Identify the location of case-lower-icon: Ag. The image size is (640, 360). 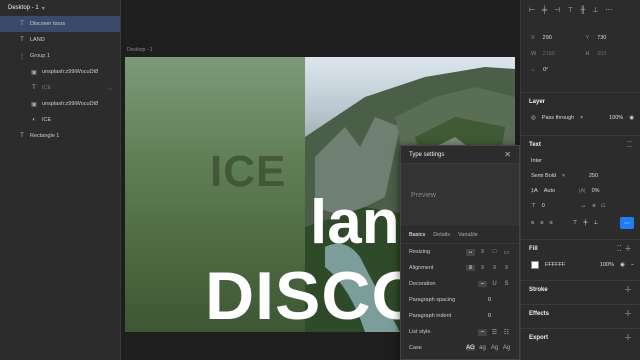
(494, 348).